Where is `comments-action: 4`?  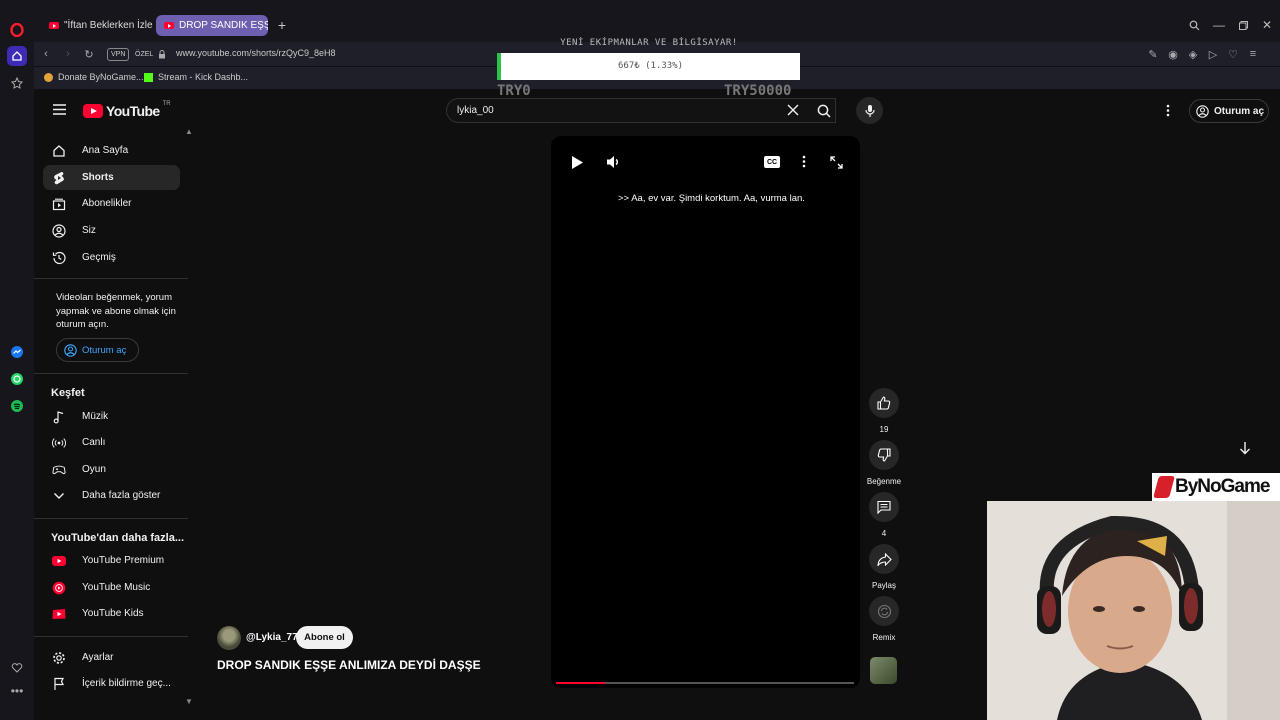 comments-action: 4 is located at coordinates (884, 515).